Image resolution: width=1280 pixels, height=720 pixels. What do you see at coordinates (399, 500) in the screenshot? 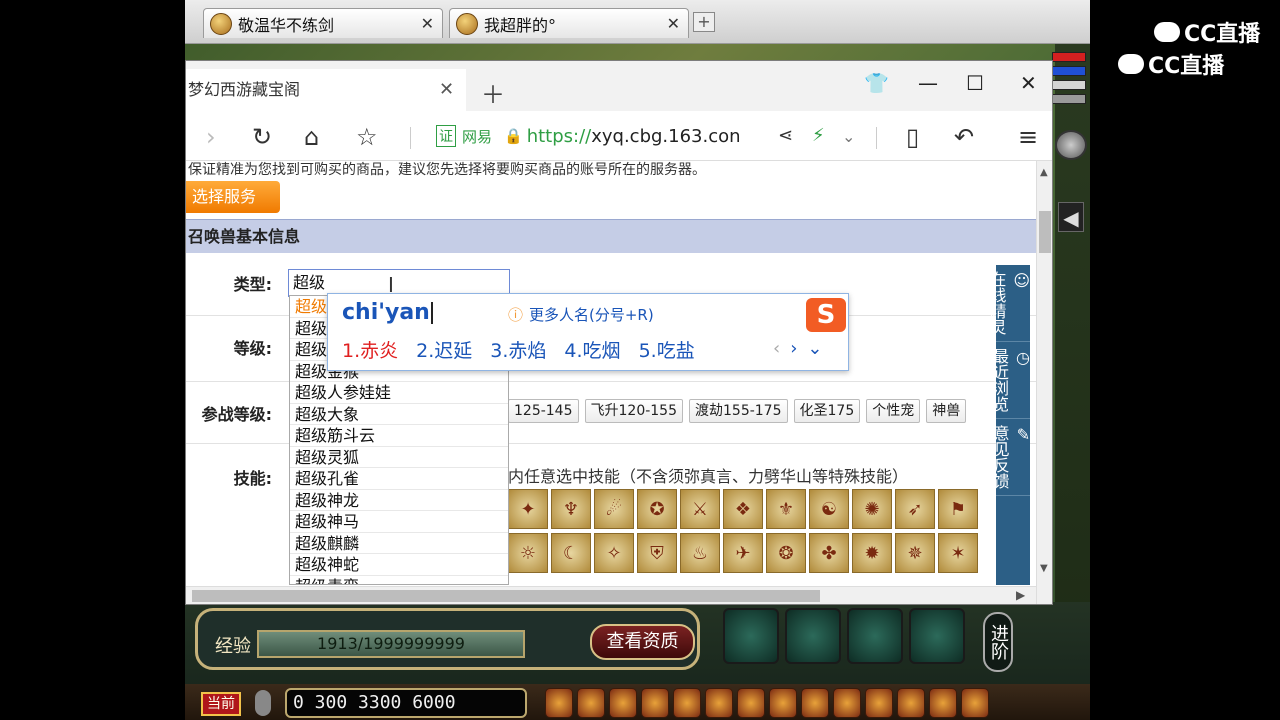
I see `suggestion-item: 超级神龙` at bounding box center [399, 500].